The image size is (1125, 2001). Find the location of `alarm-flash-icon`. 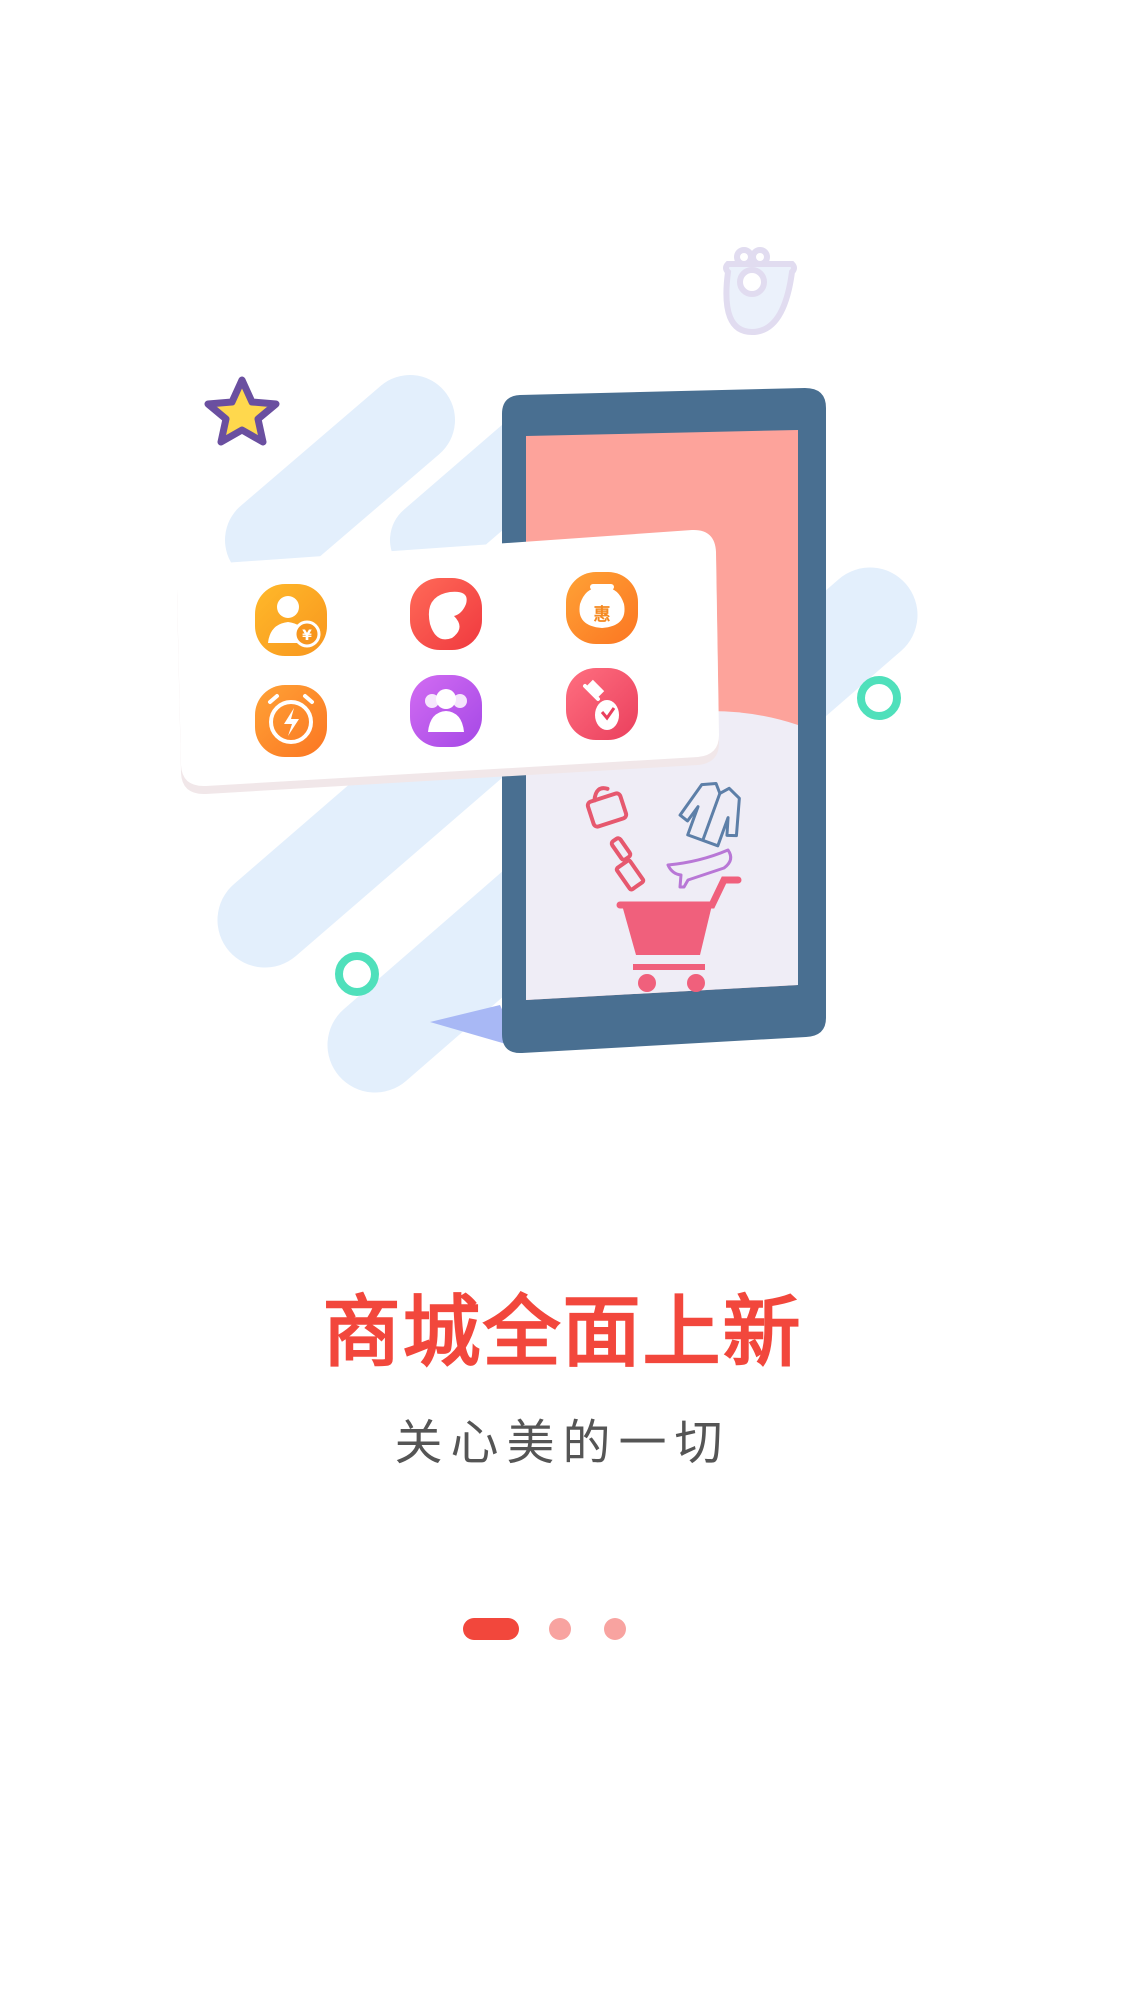

alarm-flash-icon is located at coordinates (291, 721).